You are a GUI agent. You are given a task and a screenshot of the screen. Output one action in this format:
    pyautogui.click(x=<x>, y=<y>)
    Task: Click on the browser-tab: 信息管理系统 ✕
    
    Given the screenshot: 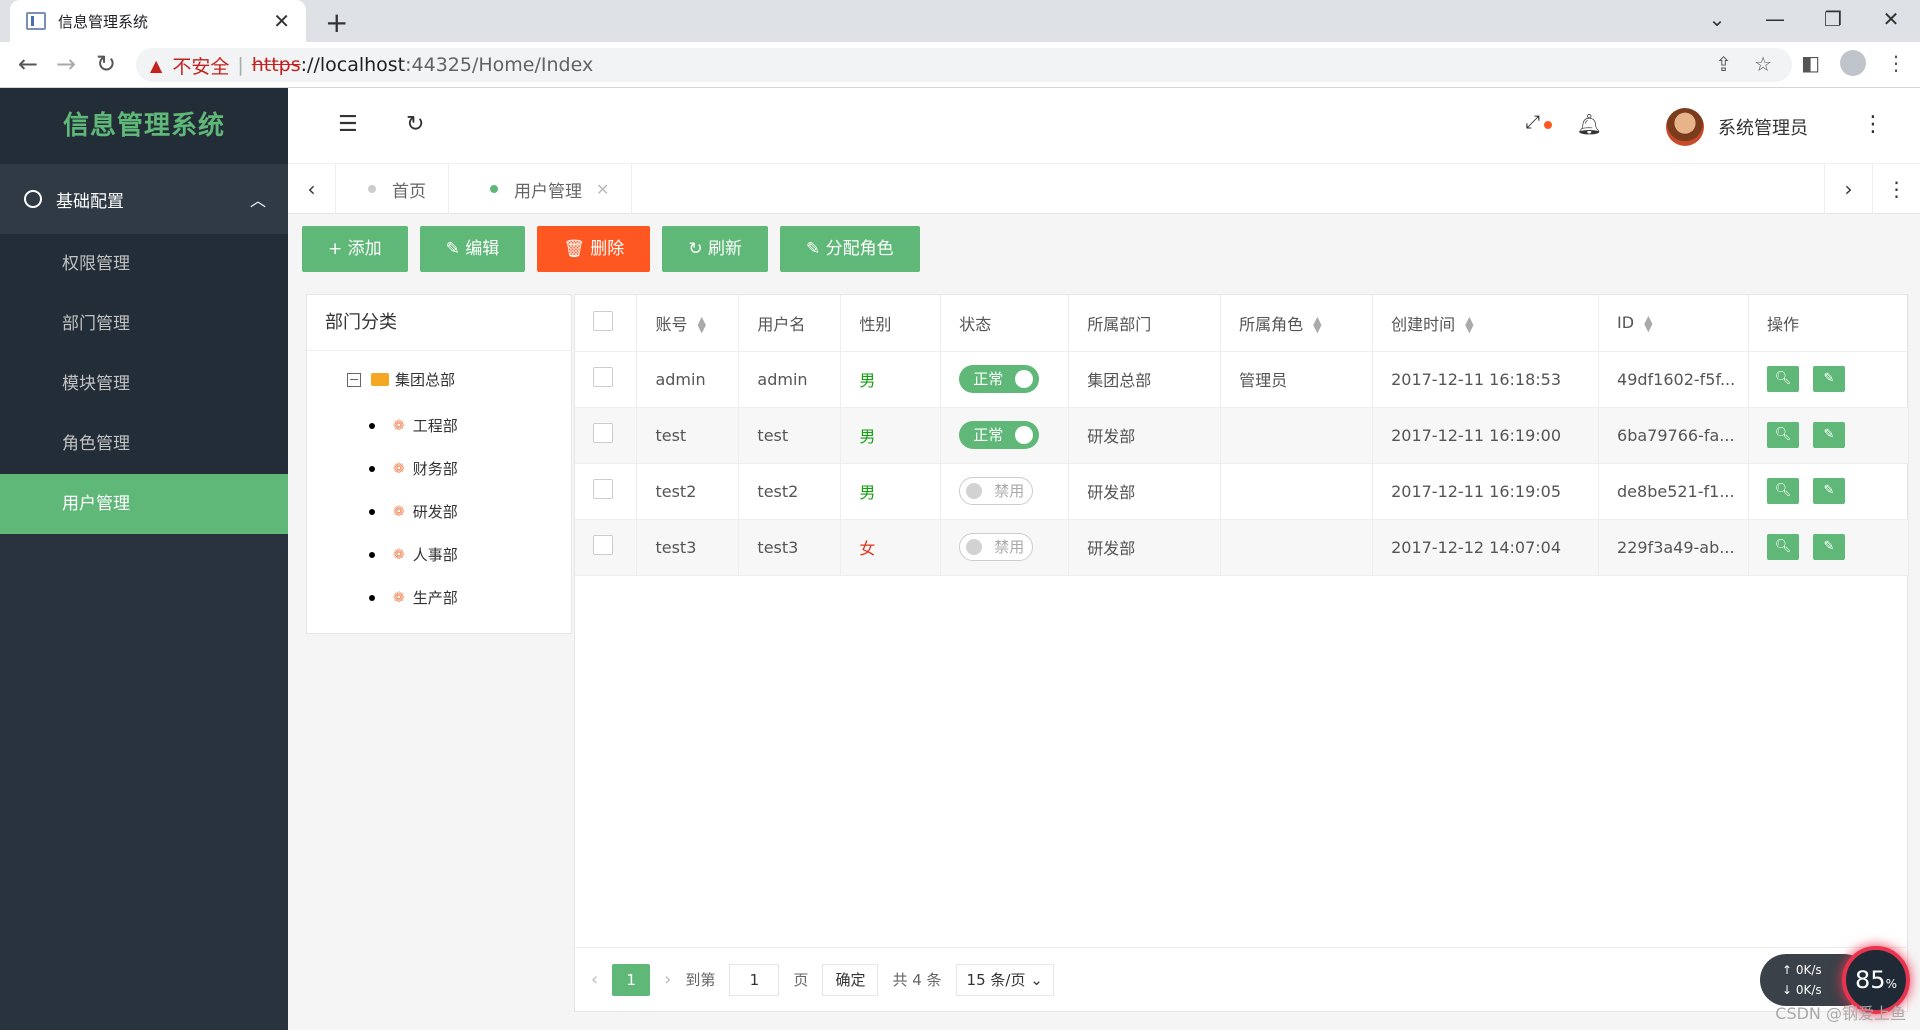 What is the action you would take?
    pyautogui.click(x=158, y=21)
    